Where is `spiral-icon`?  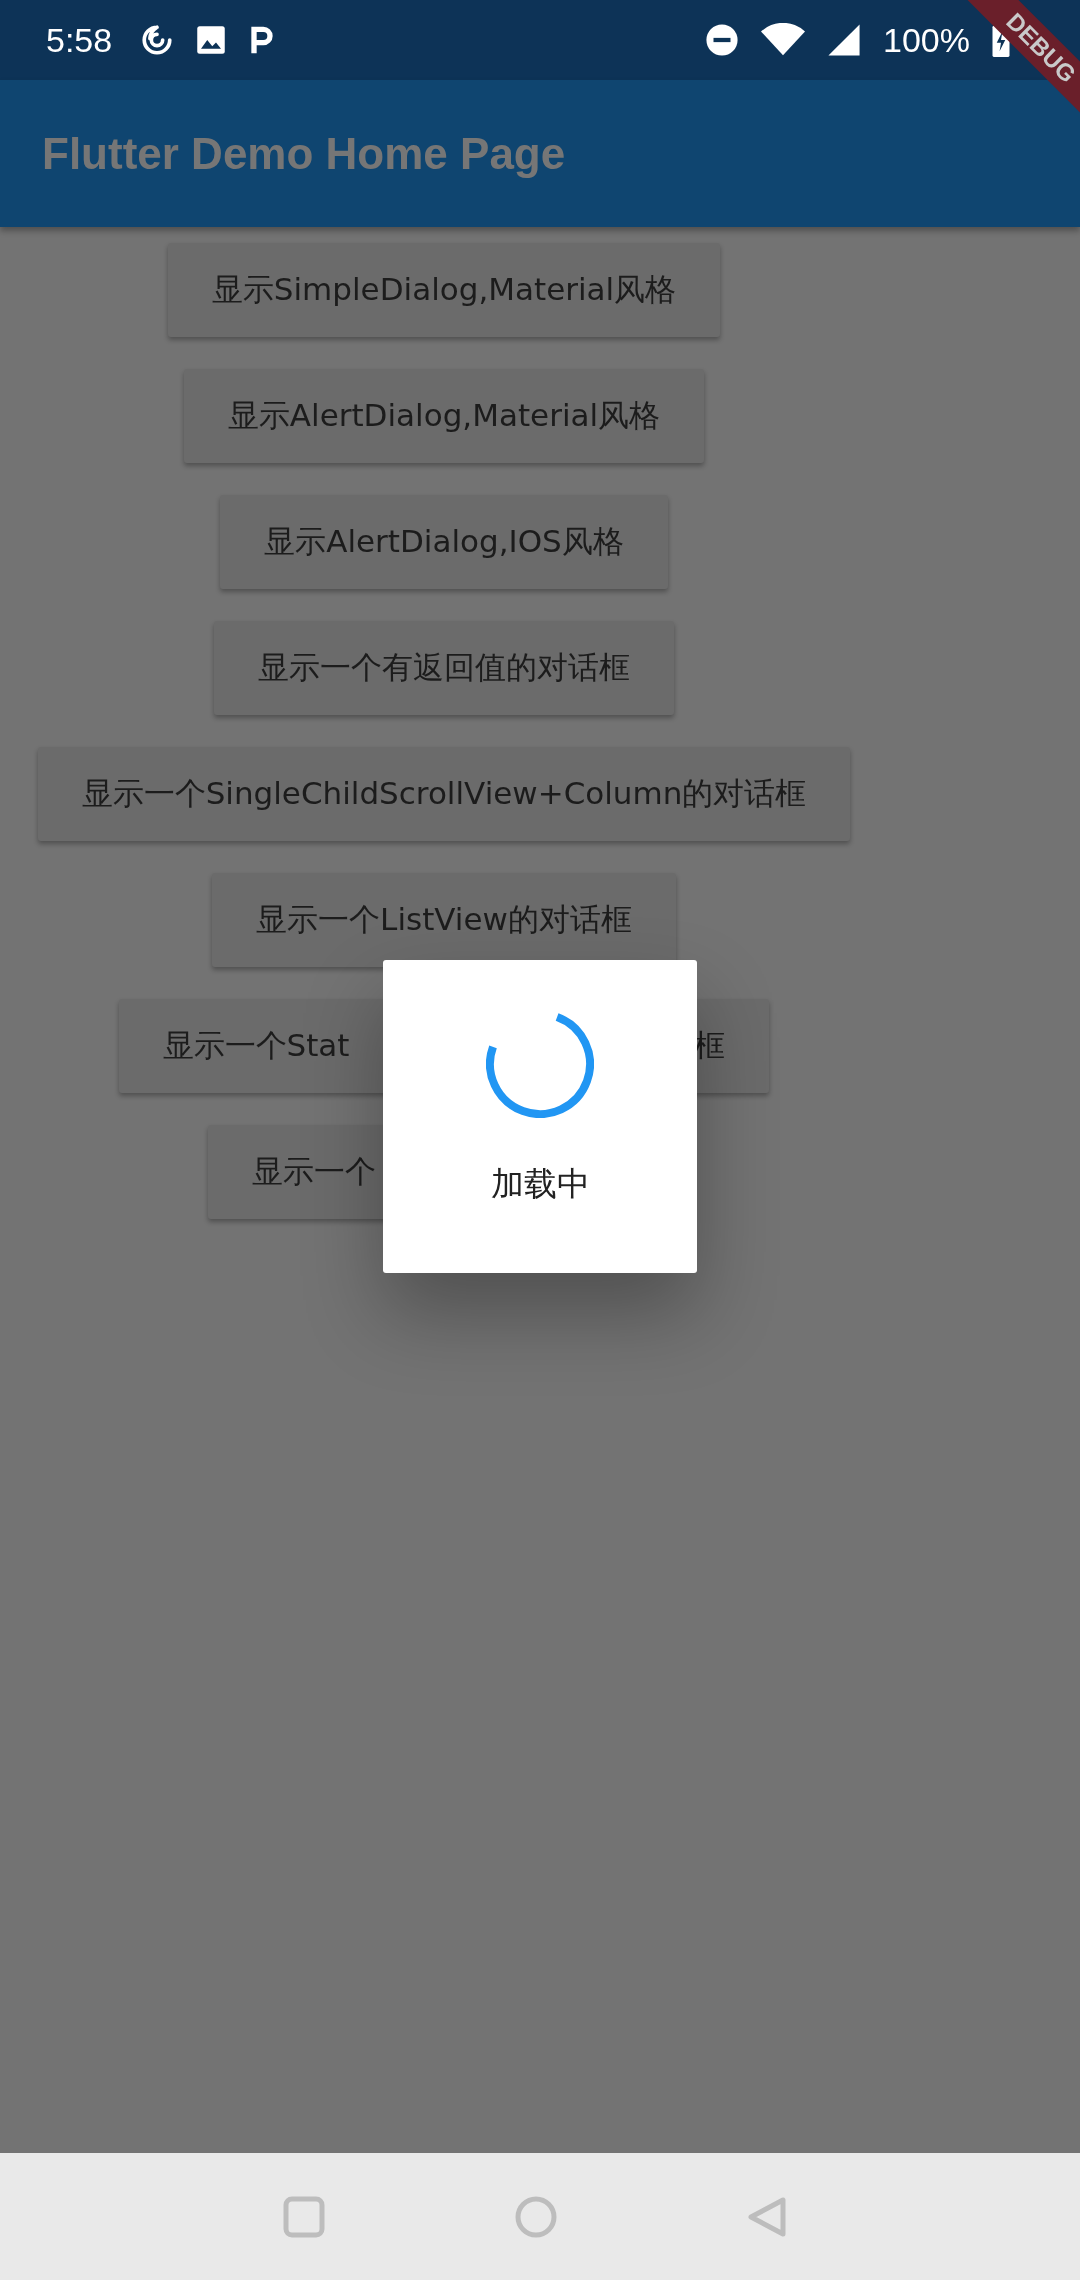
spiral-icon is located at coordinates (157, 40).